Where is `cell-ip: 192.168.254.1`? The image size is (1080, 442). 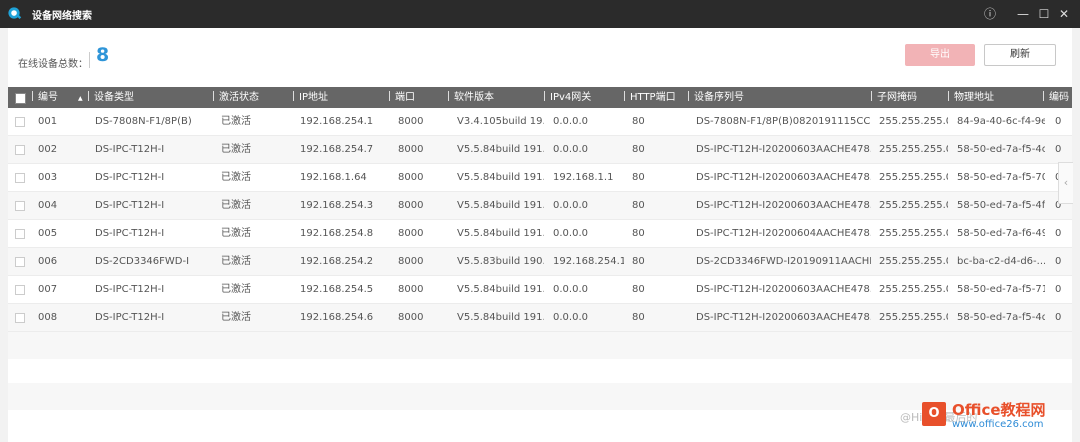
cell-ip: 192.168.254.1 is located at coordinates (337, 121).